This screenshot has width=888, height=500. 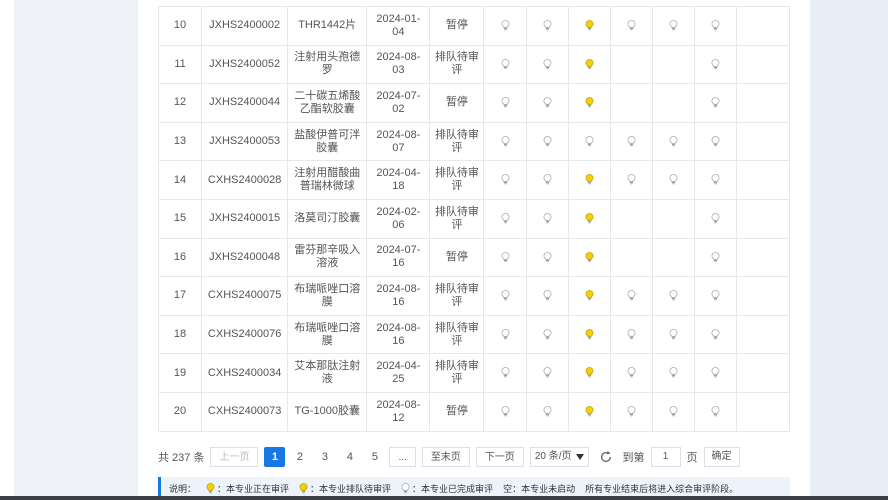 I want to click on undertake-date: 2024-04-18, so click(x=398, y=180).